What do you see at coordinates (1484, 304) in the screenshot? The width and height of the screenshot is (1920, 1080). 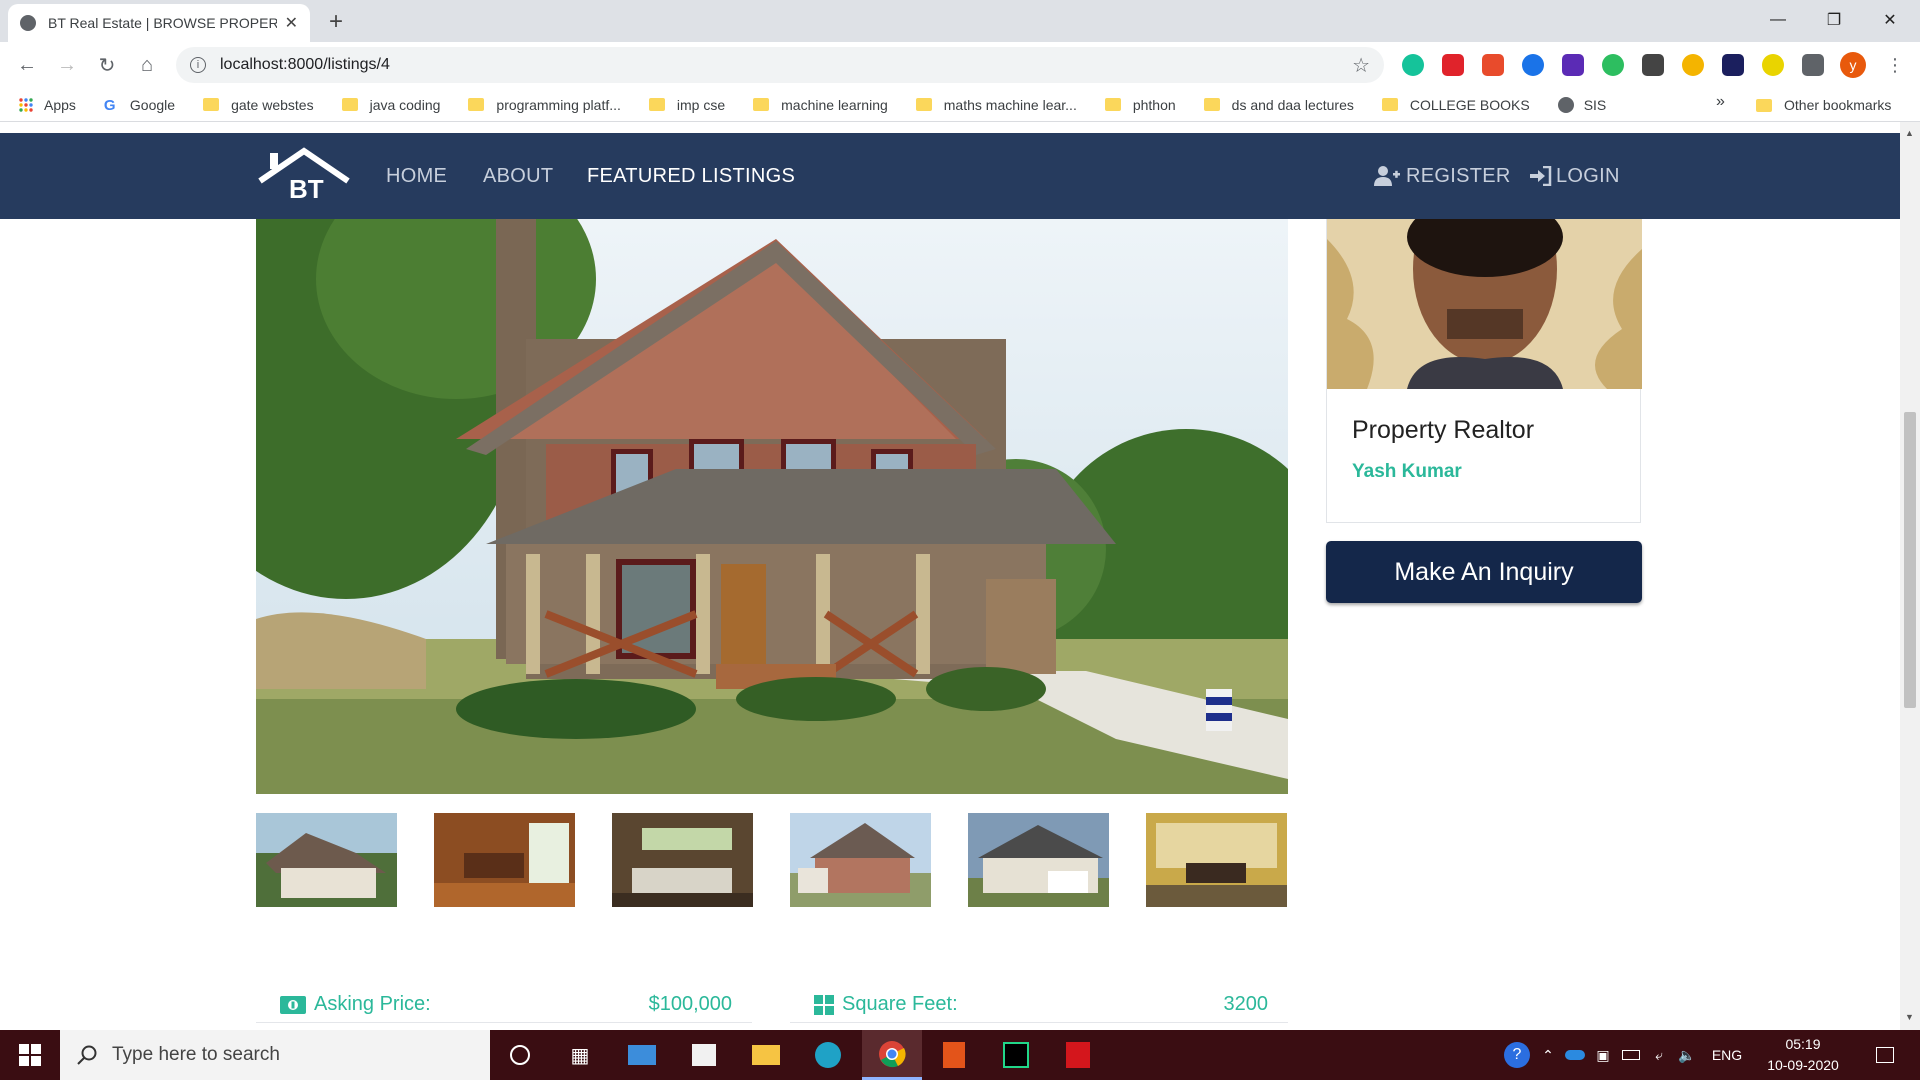 I see `realtor-photo` at bounding box center [1484, 304].